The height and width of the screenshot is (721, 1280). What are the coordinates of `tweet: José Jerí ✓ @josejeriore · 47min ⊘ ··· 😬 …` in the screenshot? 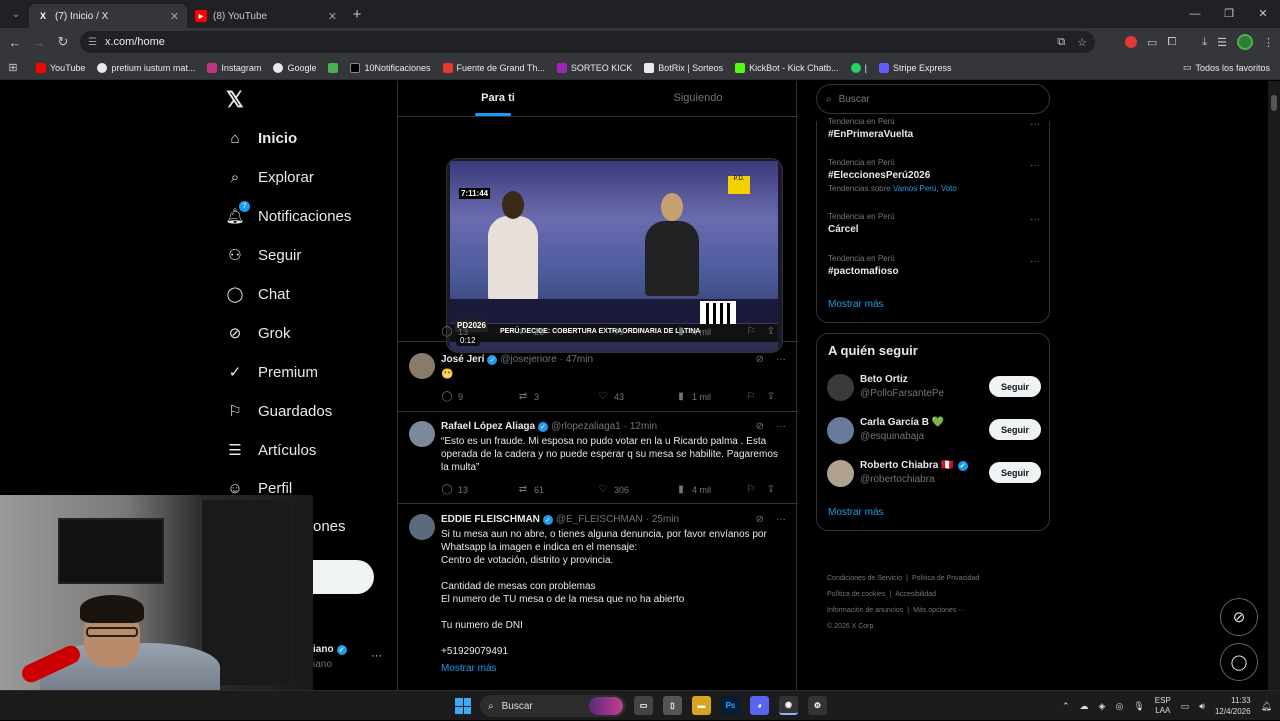 It's located at (598, 377).